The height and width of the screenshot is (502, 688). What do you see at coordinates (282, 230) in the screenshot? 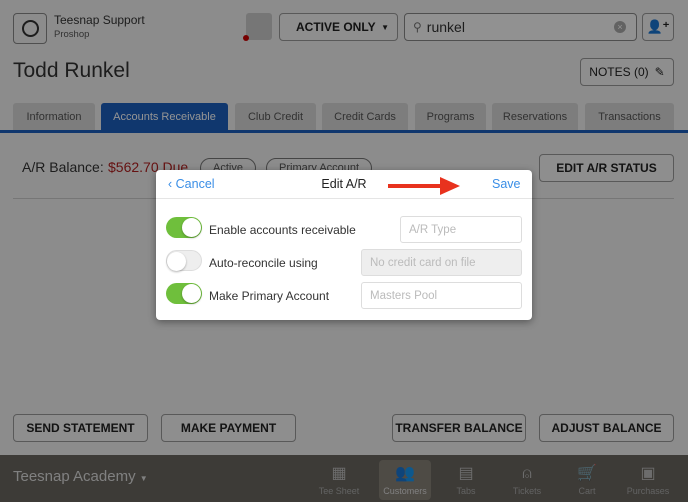
I see `enable-ar-label: Enable accounts receivable` at bounding box center [282, 230].